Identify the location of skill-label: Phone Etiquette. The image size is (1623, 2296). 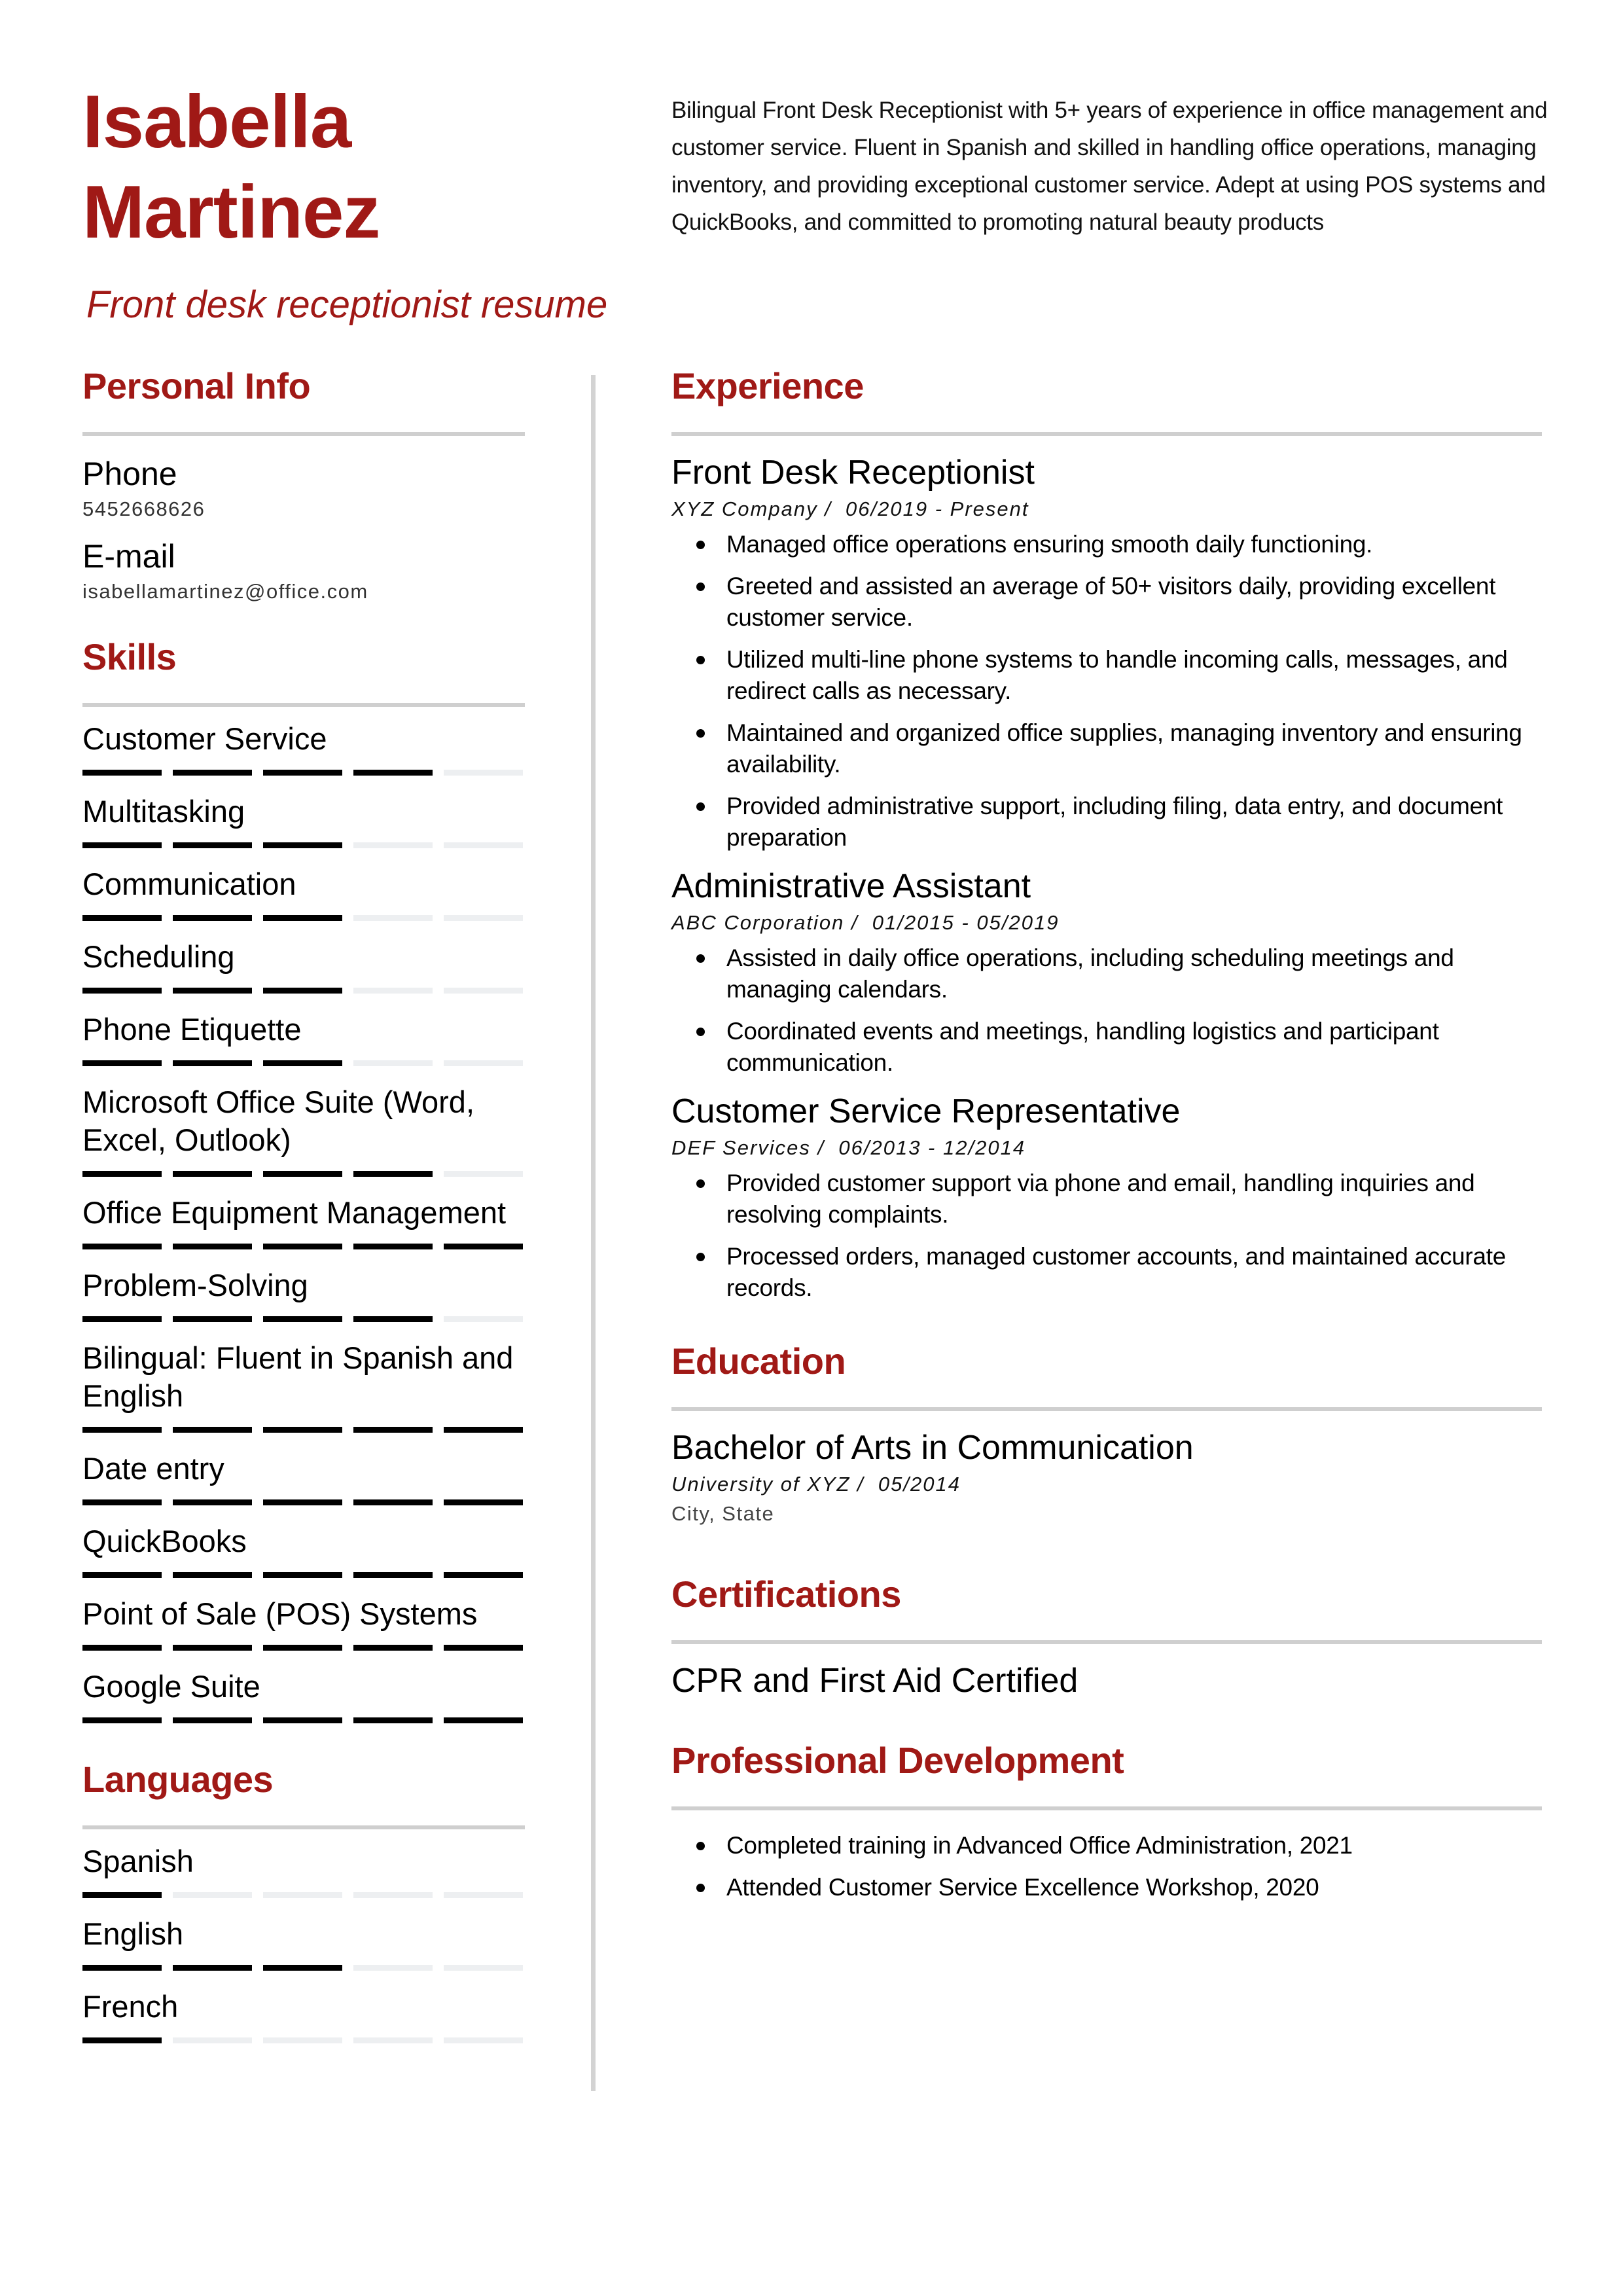
(192, 1029).